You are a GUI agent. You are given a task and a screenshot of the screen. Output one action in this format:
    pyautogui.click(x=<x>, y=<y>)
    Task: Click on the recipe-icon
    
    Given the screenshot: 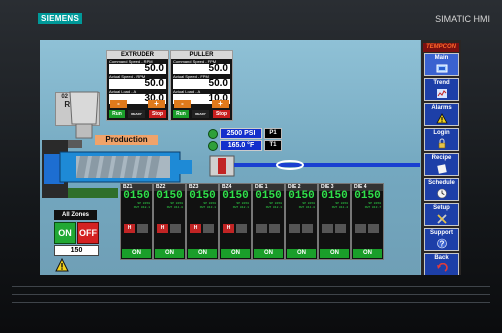 What is the action you would take?
    pyautogui.click(x=442, y=169)
    